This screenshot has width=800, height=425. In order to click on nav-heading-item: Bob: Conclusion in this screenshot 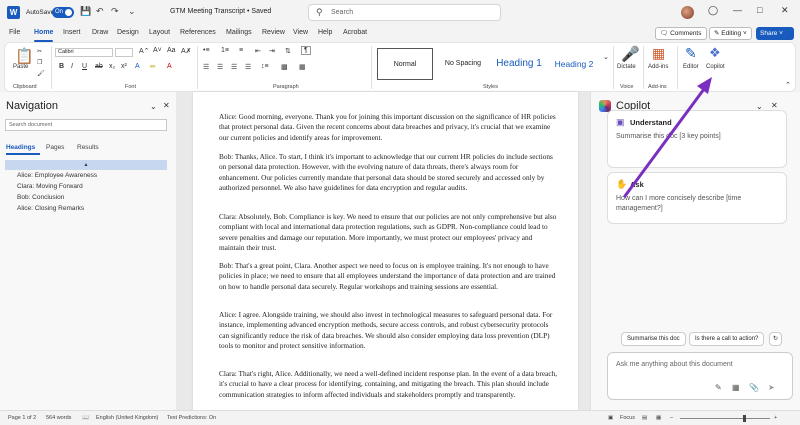, I will do `click(86, 198)`.